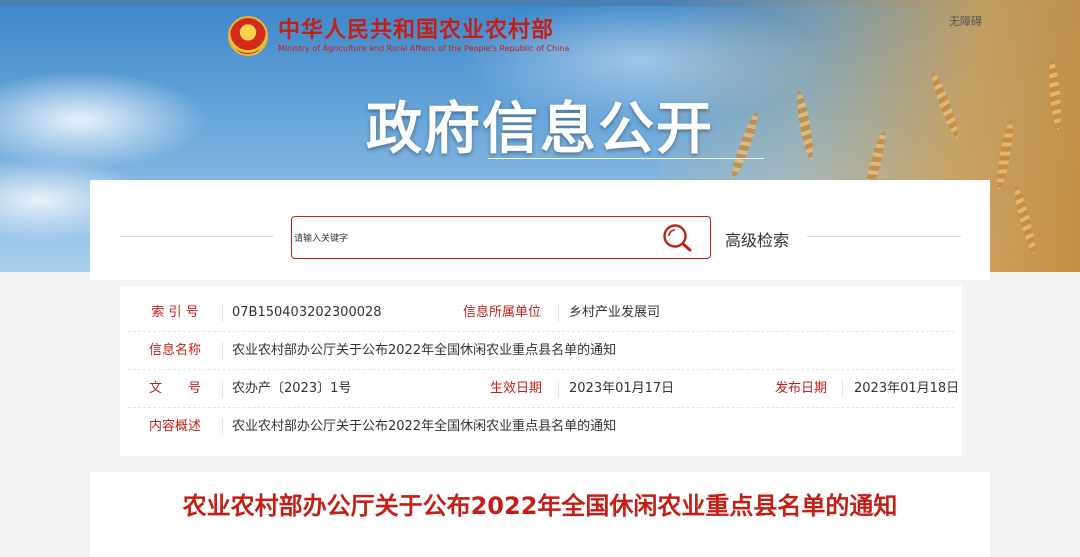  I want to click on table-row: 索 引 号 07B150403202300028 信息所属单位 乡村产业发展司, so click(541, 313).